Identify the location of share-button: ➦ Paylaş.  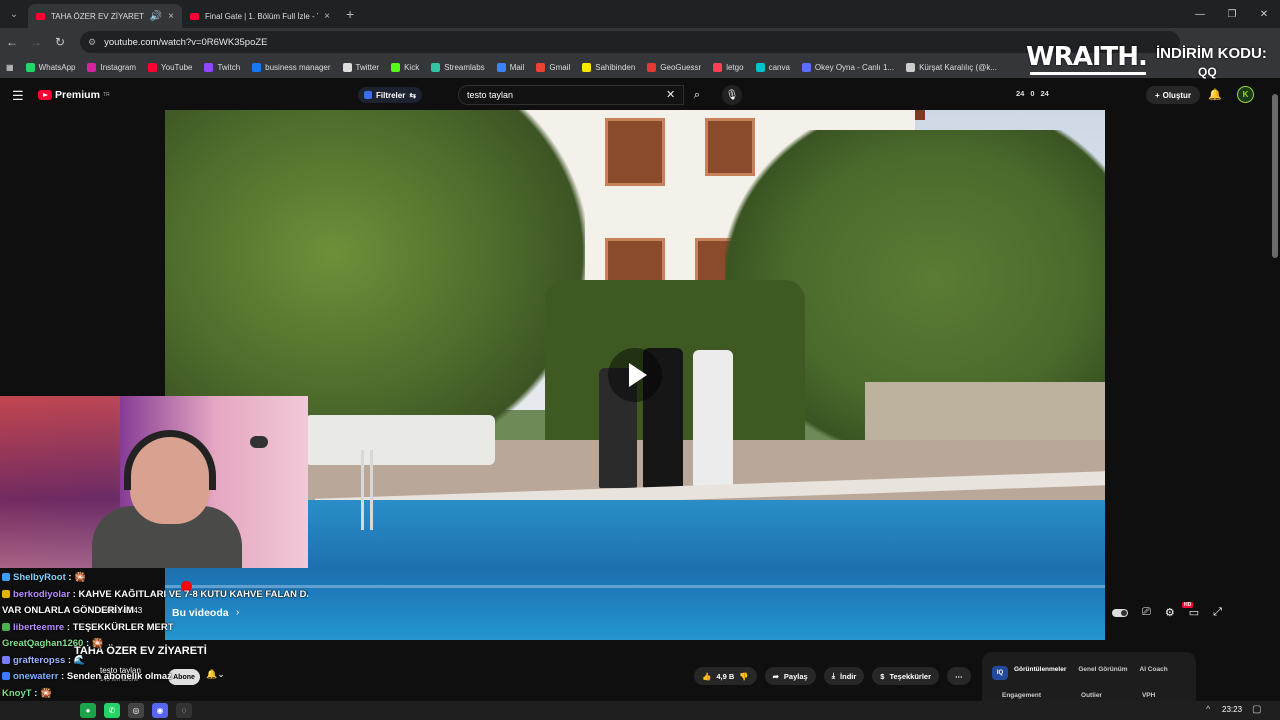
(790, 676).